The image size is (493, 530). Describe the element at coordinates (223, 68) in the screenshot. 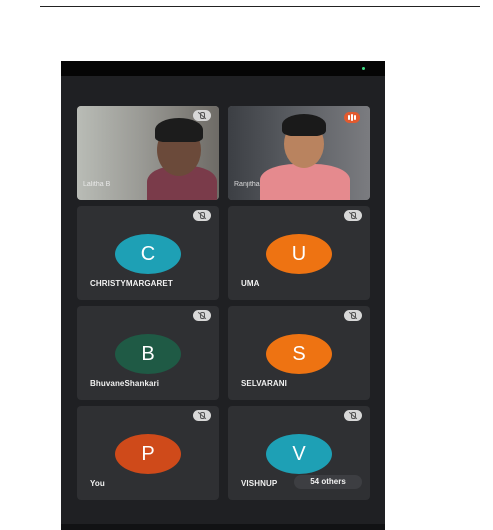

I see `status-bar` at that location.